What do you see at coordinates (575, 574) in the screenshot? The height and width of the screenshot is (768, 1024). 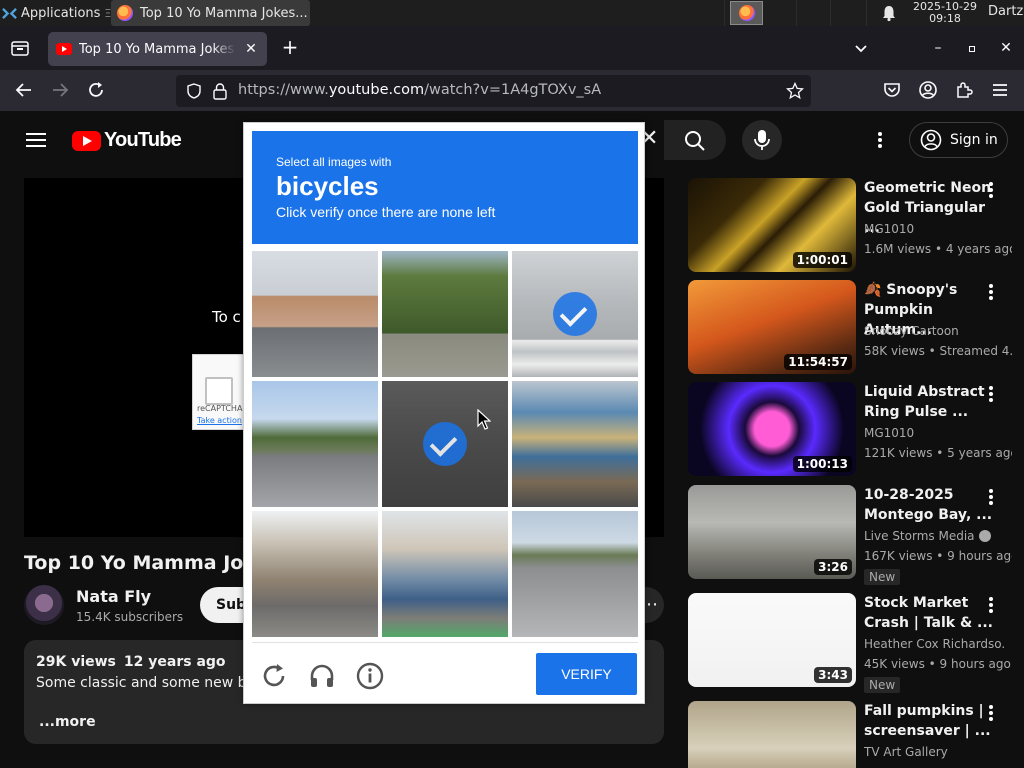 I see `challenge-tile-highway` at bounding box center [575, 574].